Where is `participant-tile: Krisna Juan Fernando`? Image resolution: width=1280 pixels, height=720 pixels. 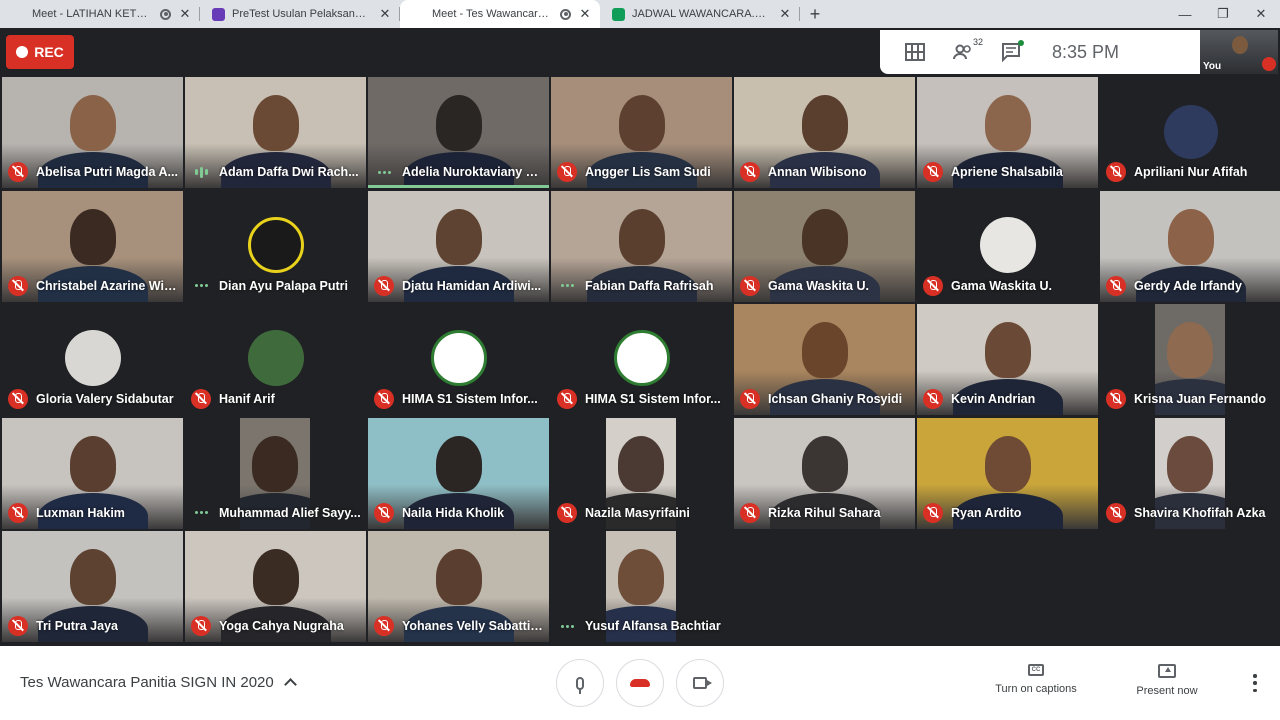
participant-tile: Krisna Juan Fernando is located at coordinates (1190, 359).